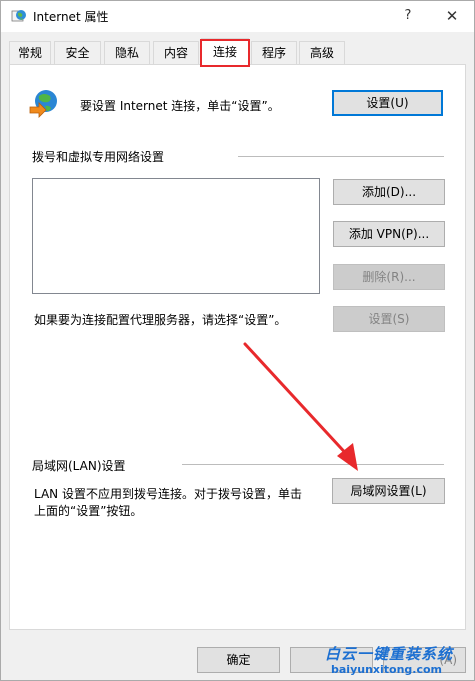 This screenshot has height=681, width=475. What do you see at coordinates (176, 53) in the screenshot?
I see `tab-content: 内容` at bounding box center [176, 53].